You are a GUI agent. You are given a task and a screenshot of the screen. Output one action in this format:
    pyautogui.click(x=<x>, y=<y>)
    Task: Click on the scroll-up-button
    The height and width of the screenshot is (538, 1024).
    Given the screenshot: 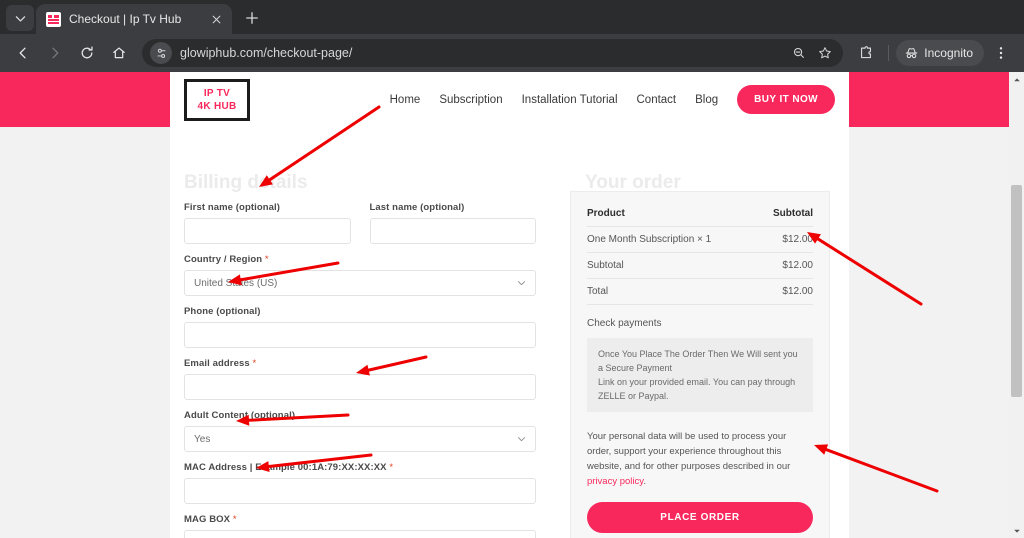 What is the action you would take?
    pyautogui.click(x=1016, y=79)
    